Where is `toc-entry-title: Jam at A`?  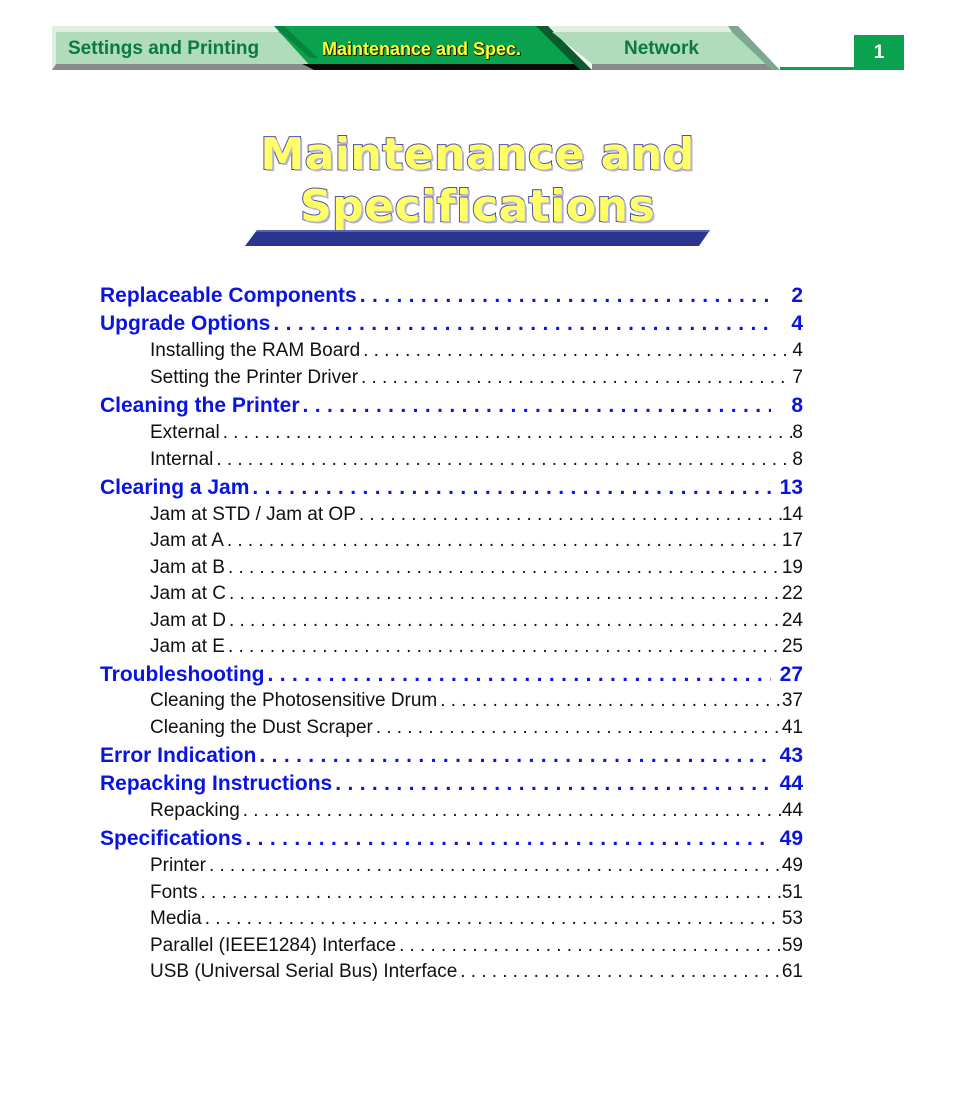 toc-entry-title: Jam at A is located at coordinates (187, 540).